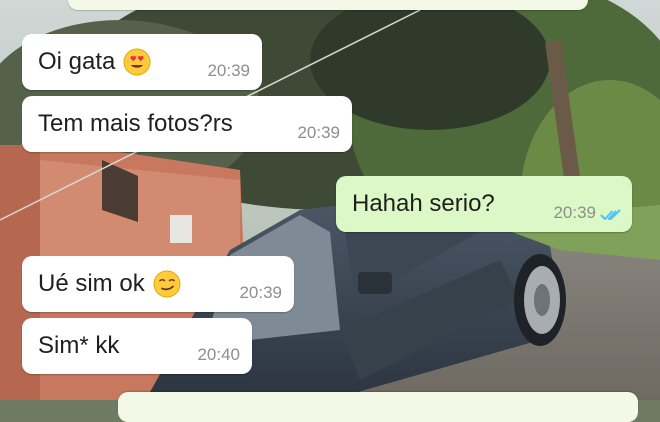 Image resolution: width=660 pixels, height=422 pixels. What do you see at coordinates (167, 284) in the screenshot?
I see `smirking-face-icon` at bounding box center [167, 284].